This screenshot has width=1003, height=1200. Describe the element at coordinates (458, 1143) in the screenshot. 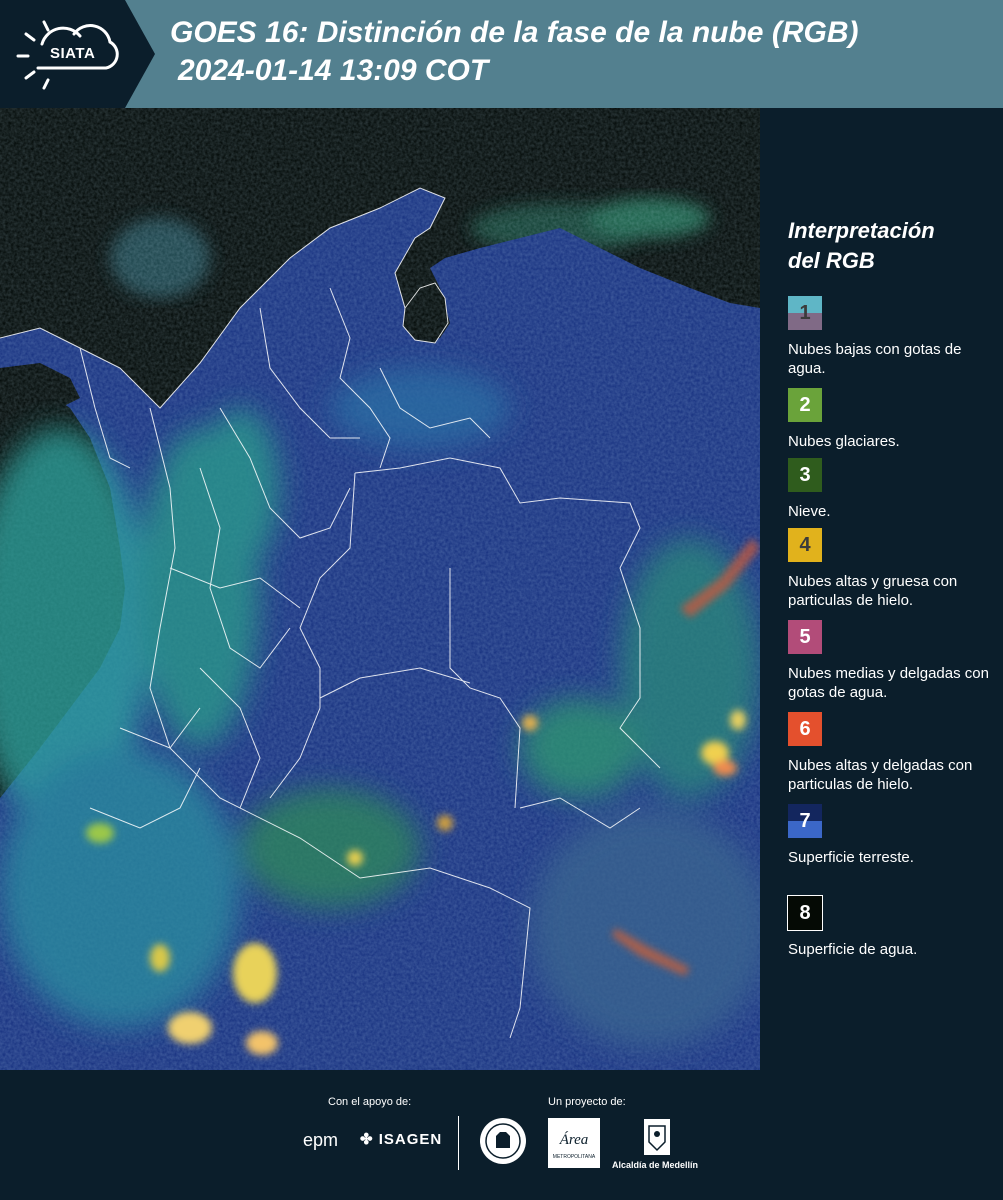

I see `footer-divider` at that location.